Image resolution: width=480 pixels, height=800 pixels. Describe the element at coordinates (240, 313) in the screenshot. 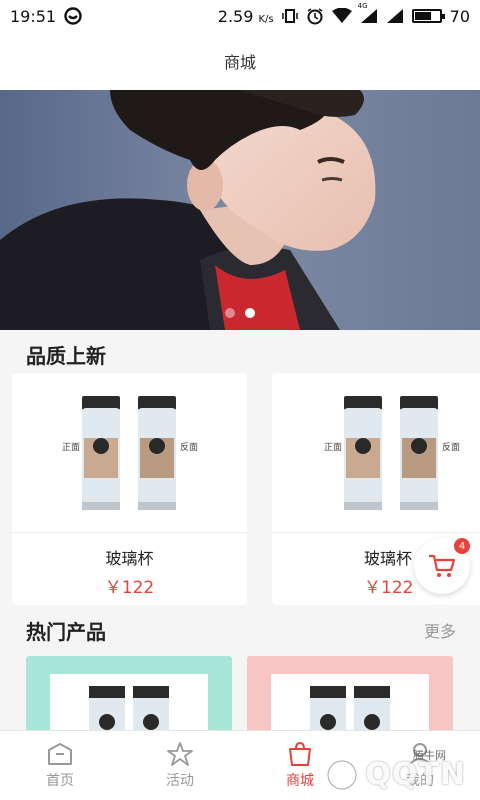

I see `carousel-dots` at that location.